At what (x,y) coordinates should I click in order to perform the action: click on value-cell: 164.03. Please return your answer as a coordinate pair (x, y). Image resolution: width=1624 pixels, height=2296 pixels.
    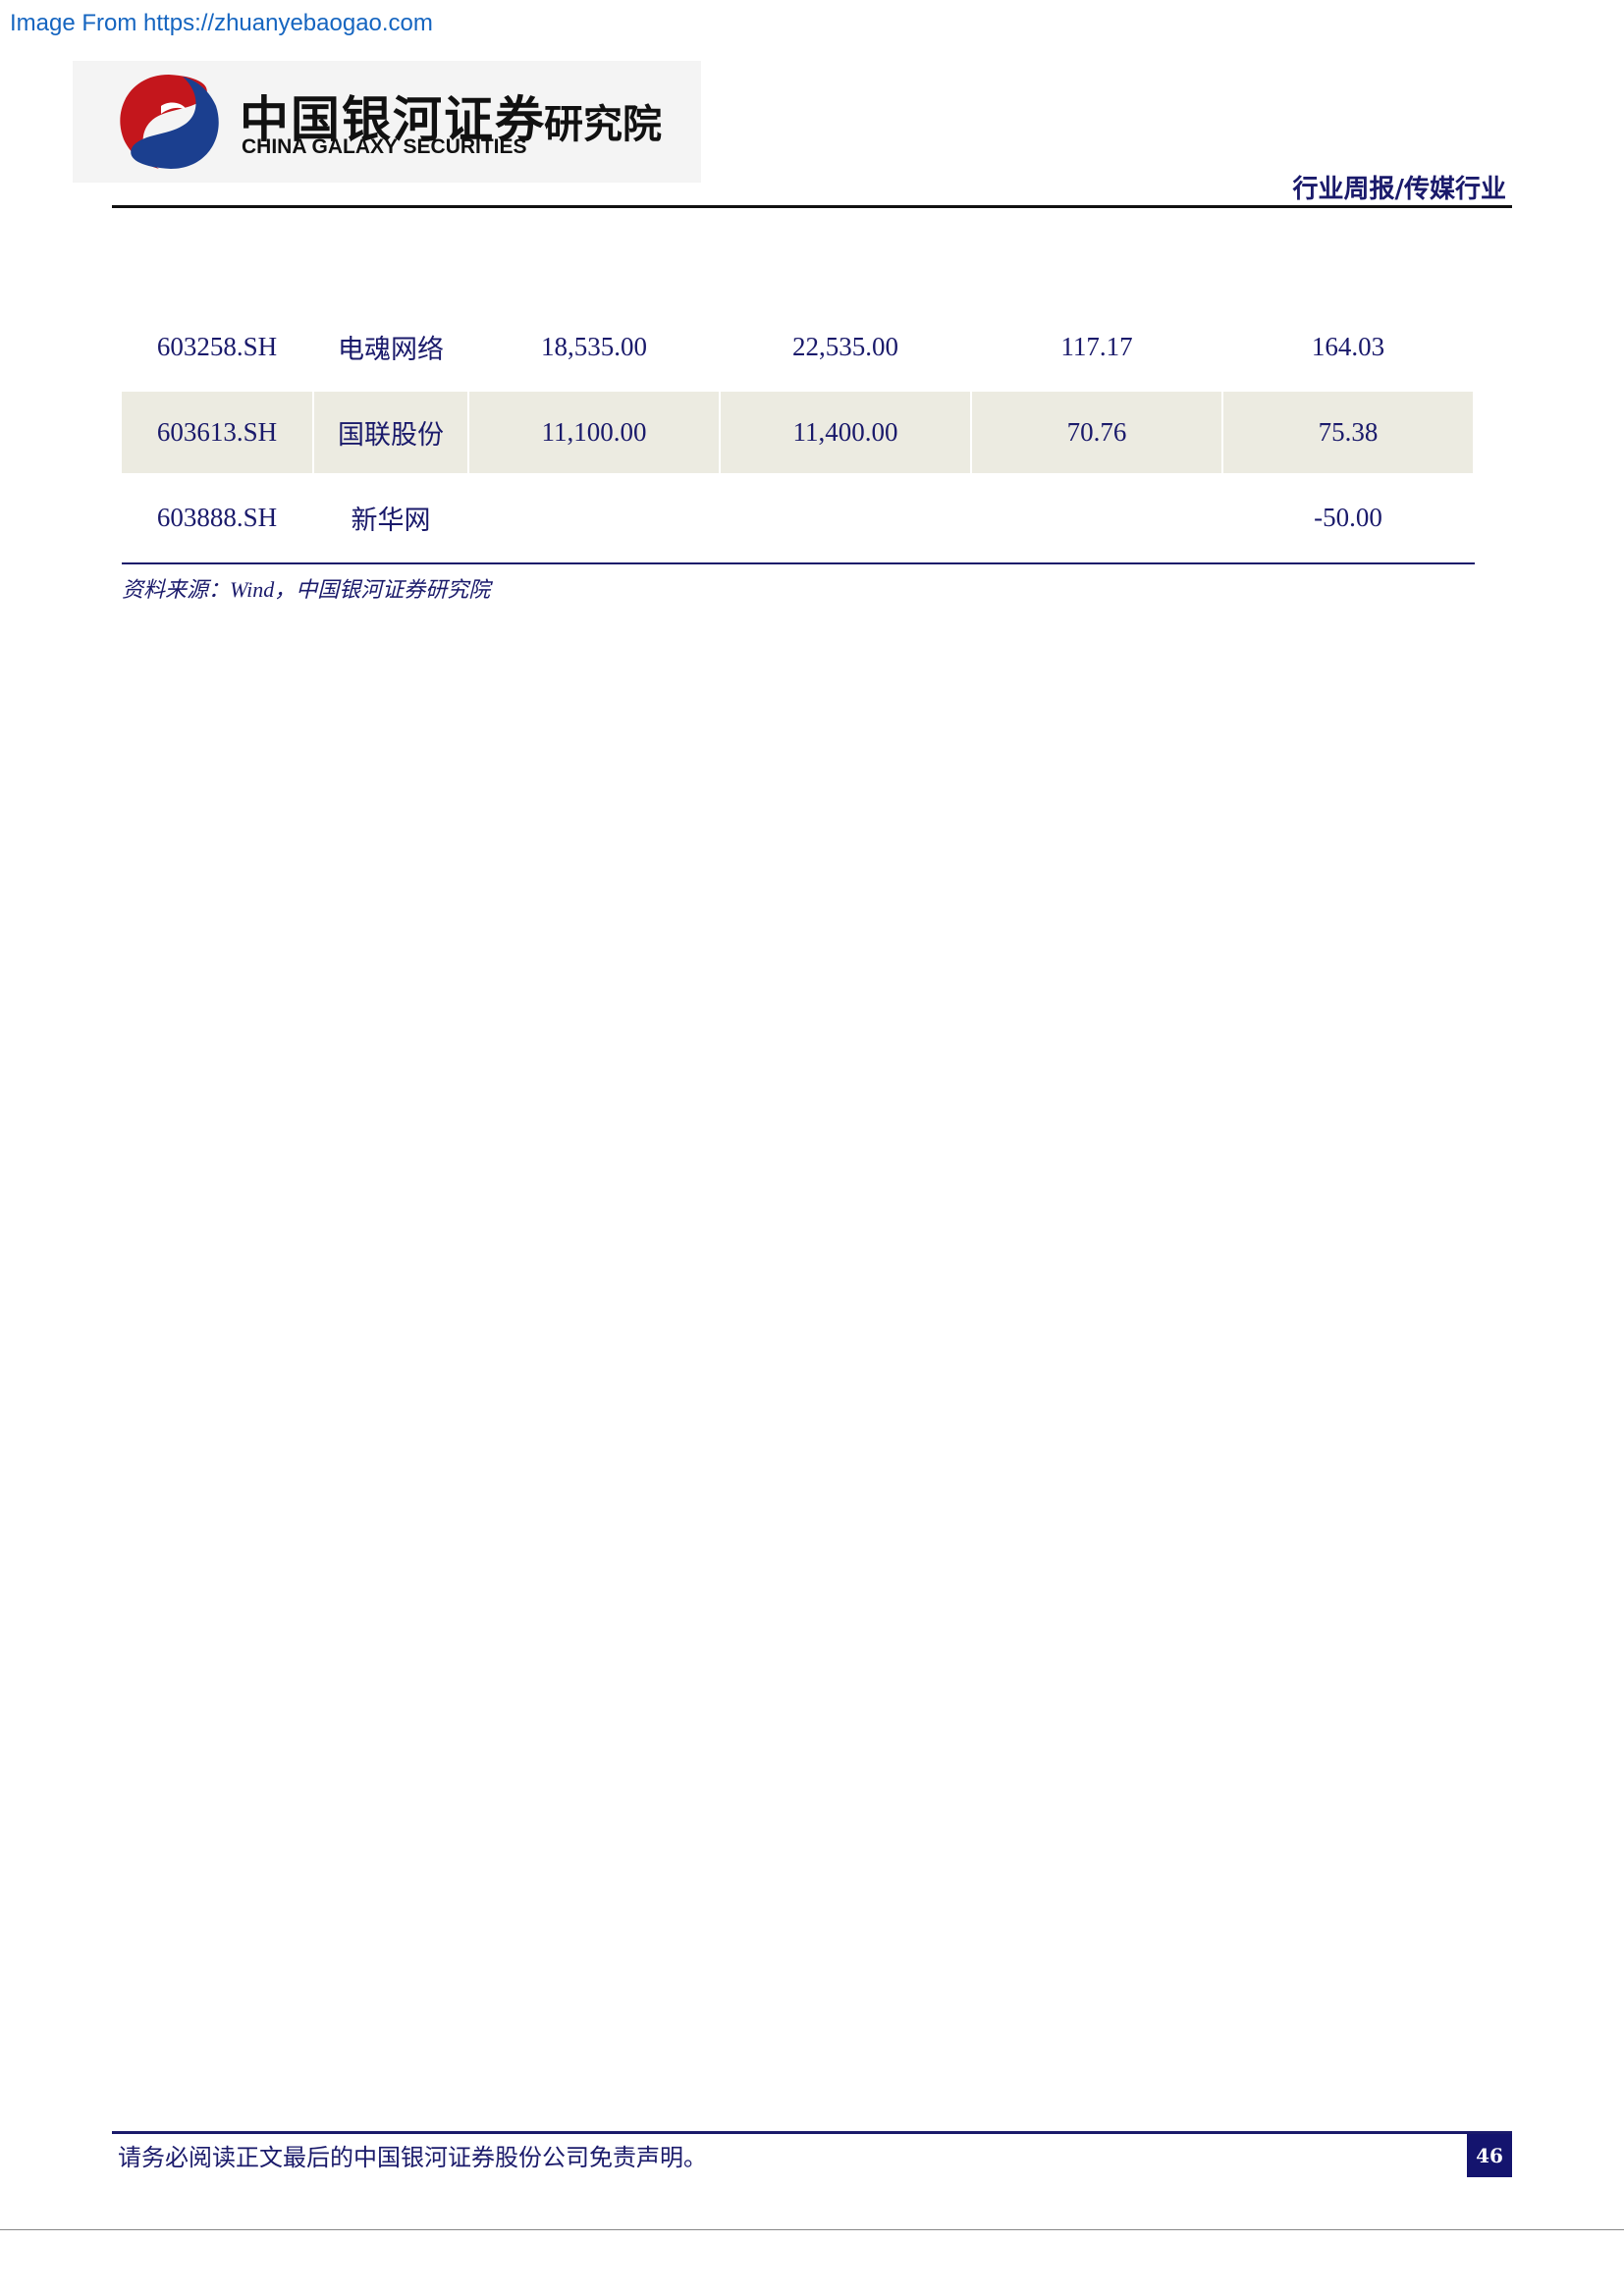
    Looking at the image, I should click on (1348, 346).